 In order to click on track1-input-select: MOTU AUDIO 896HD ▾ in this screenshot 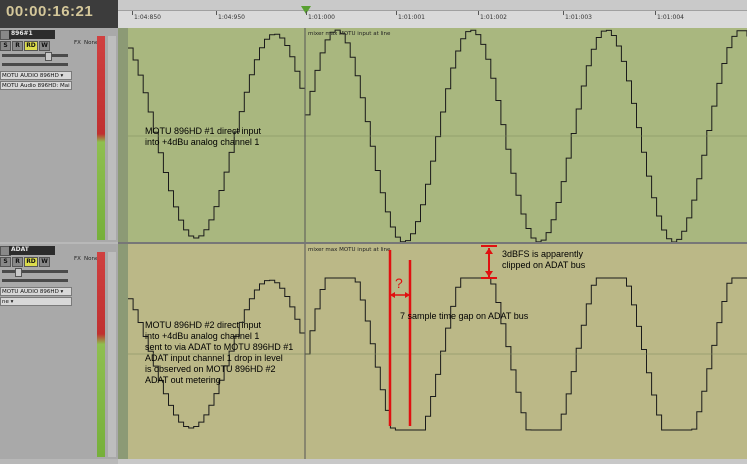, I will do `click(36, 75)`.